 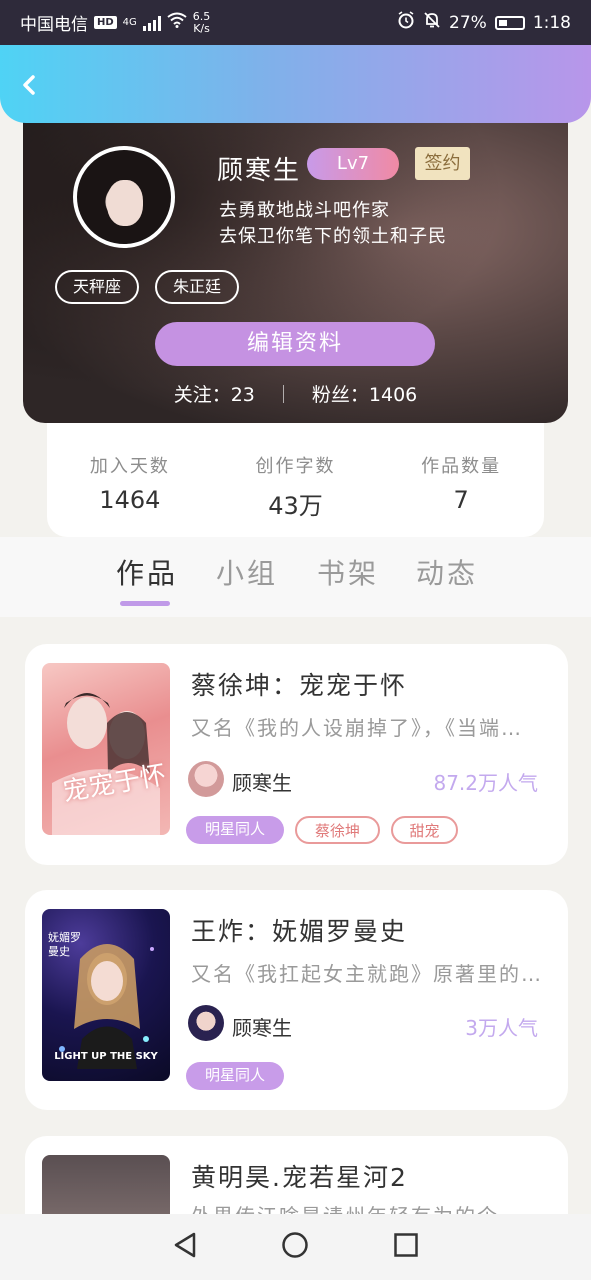 I want to click on mute-icon, so click(x=432, y=22).